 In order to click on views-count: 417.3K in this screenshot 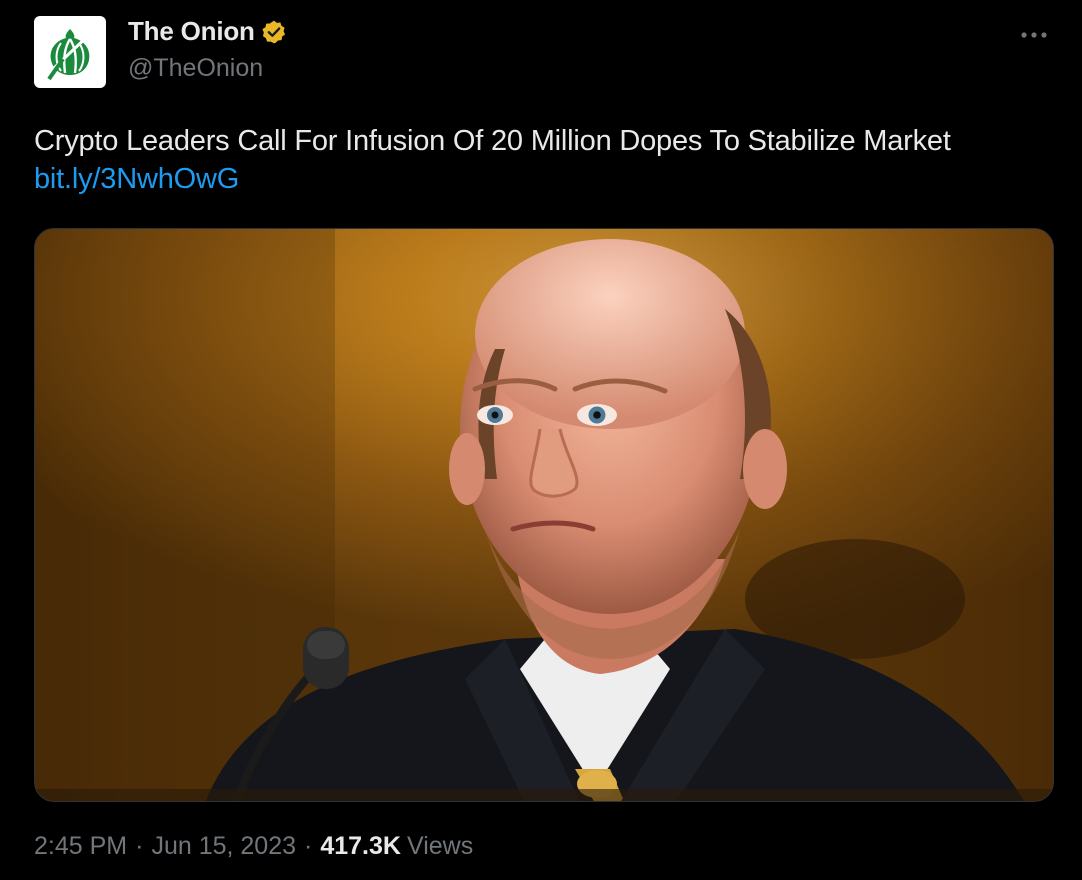, I will do `click(360, 846)`.